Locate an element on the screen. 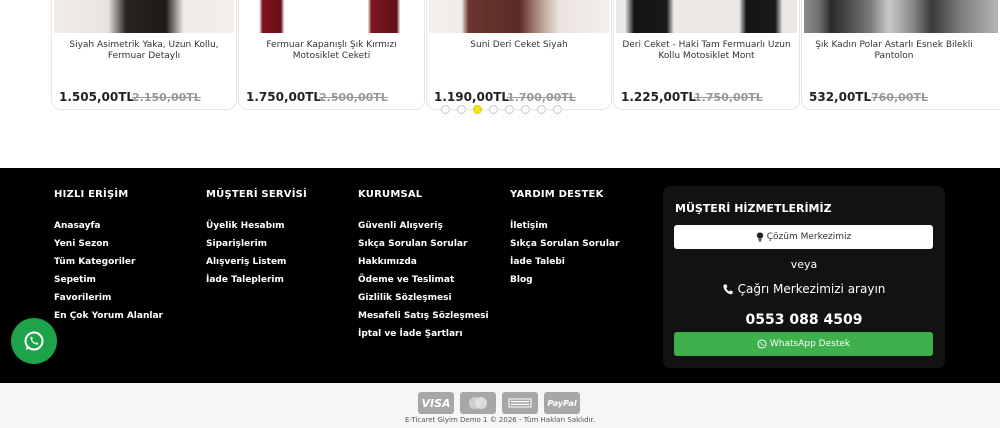  whatsapp-support-label: WhatsApp Destek is located at coordinates (810, 344).